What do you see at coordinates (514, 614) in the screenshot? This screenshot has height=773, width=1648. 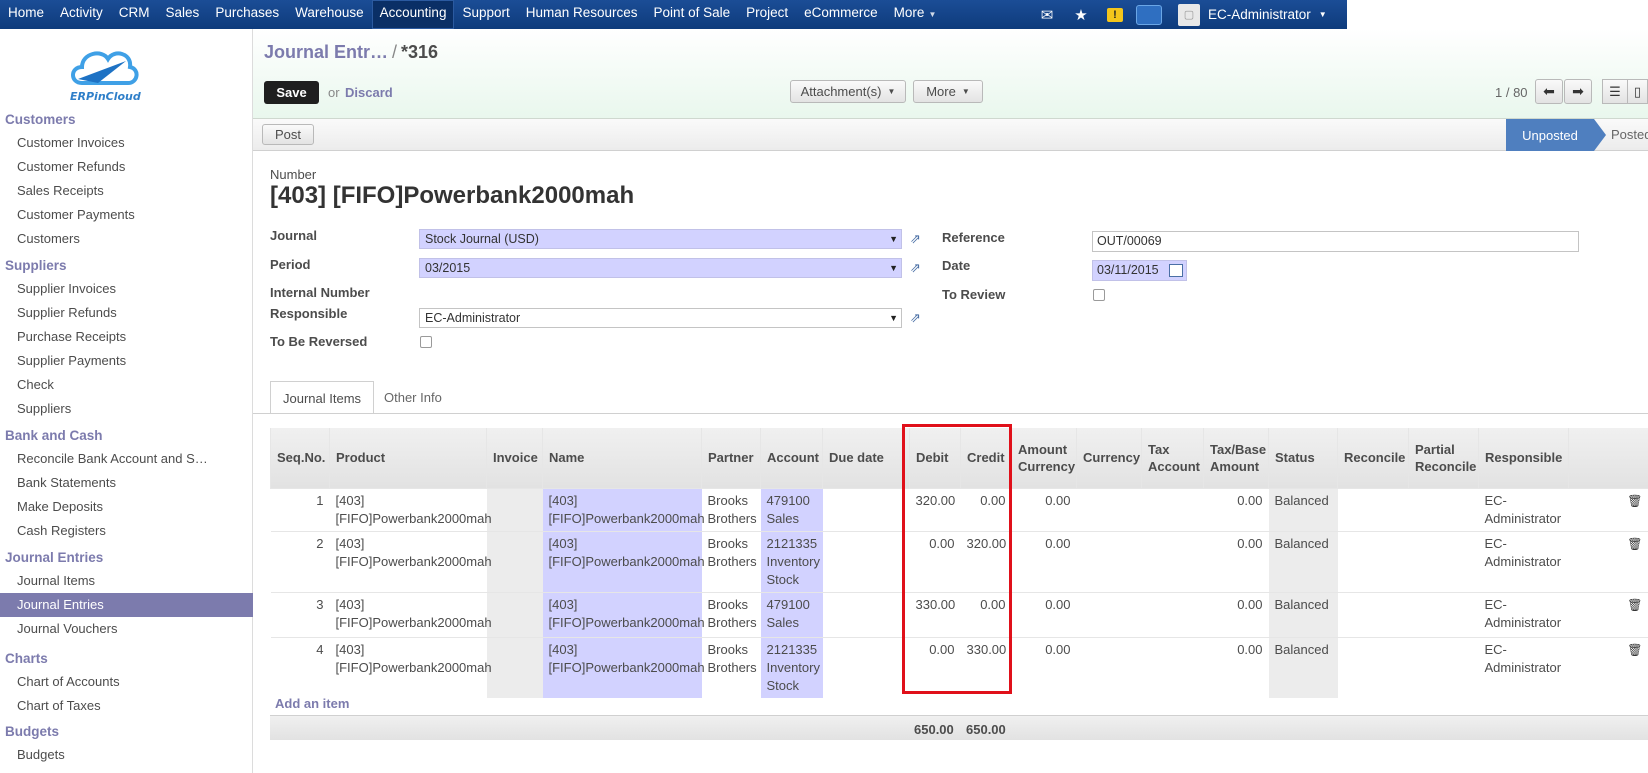 I see `cell-invoice` at bounding box center [514, 614].